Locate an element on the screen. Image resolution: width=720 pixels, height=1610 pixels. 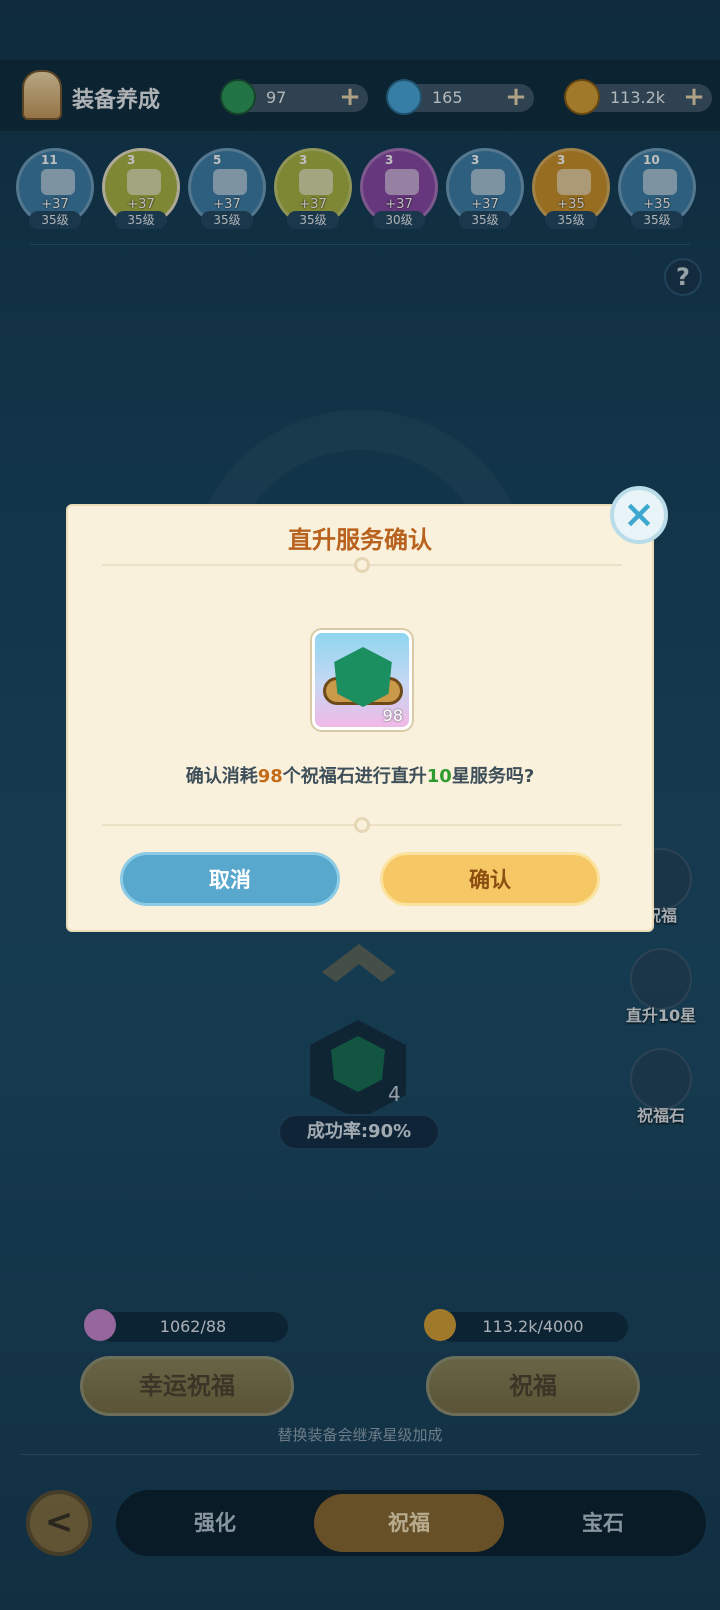
close-icon: × is located at coordinates (639, 515).